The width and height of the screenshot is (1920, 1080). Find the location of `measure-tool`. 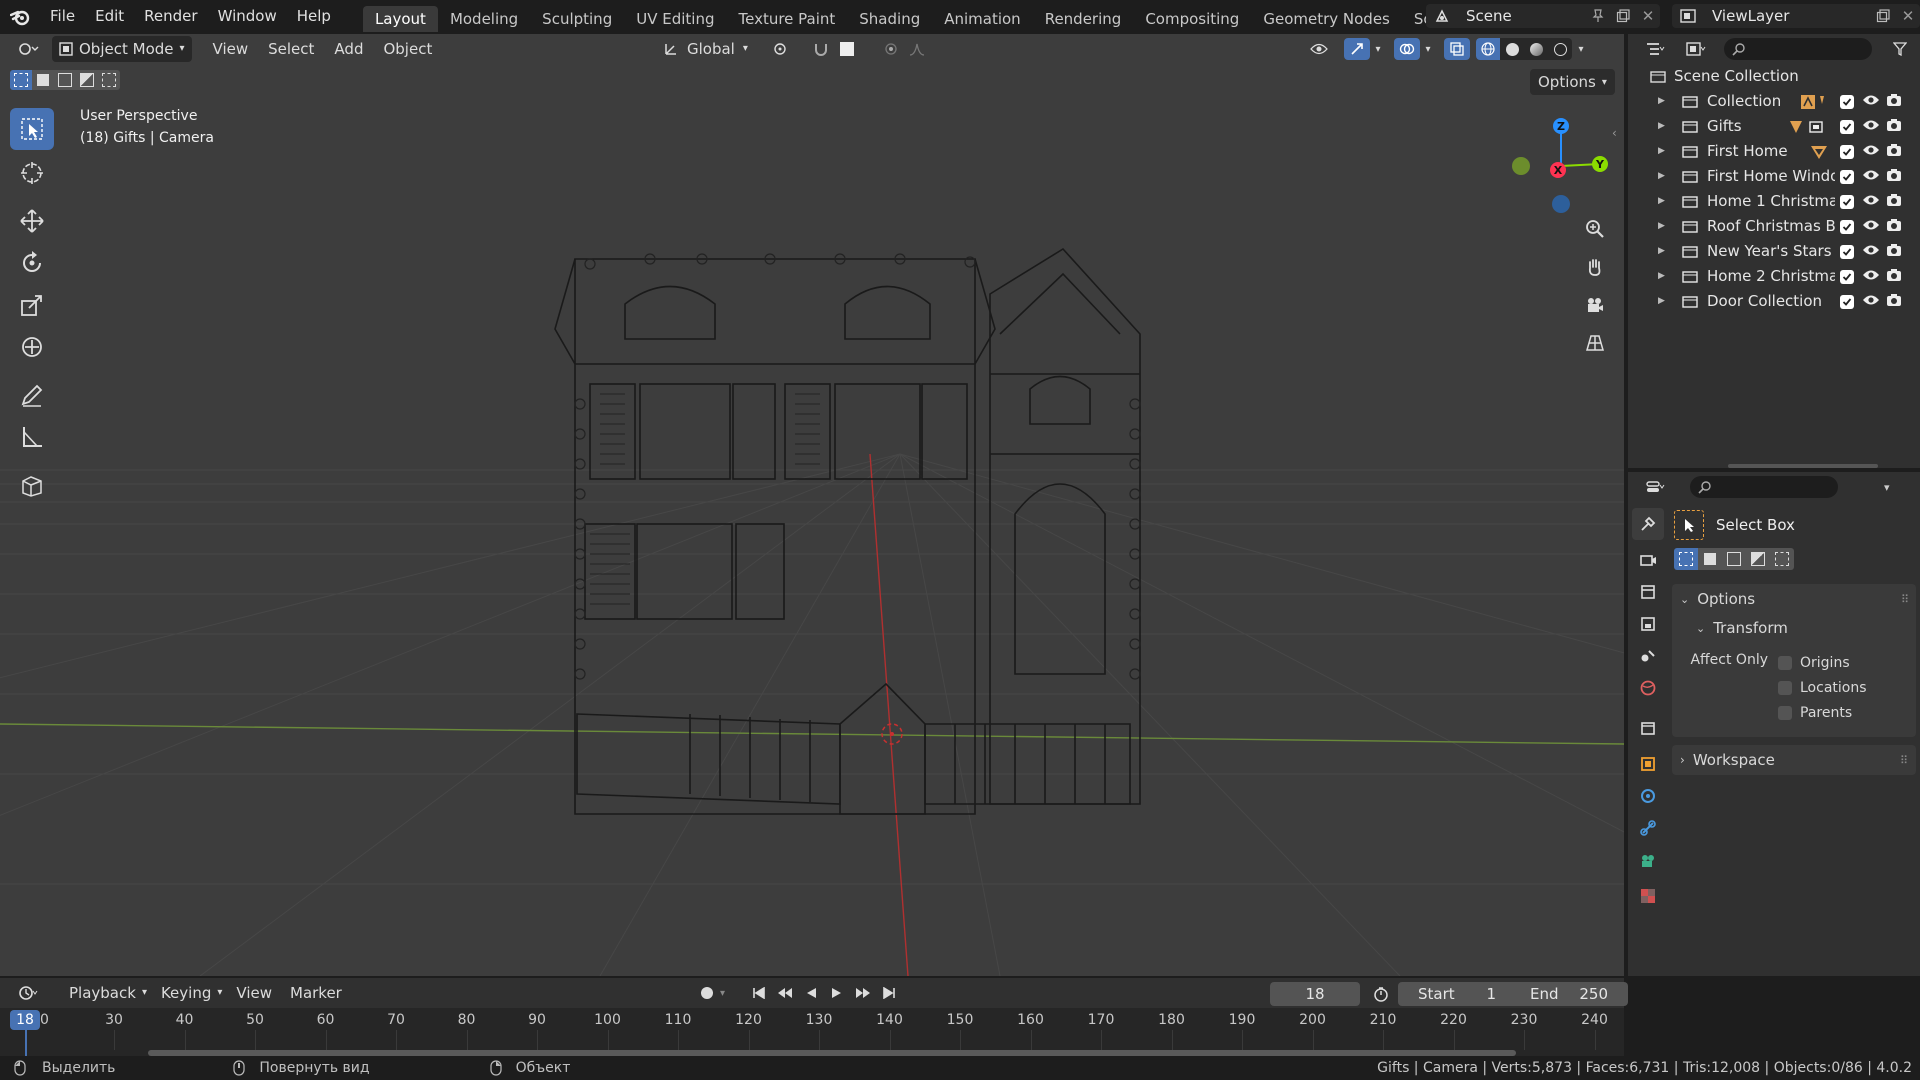

measure-tool is located at coordinates (32, 437).